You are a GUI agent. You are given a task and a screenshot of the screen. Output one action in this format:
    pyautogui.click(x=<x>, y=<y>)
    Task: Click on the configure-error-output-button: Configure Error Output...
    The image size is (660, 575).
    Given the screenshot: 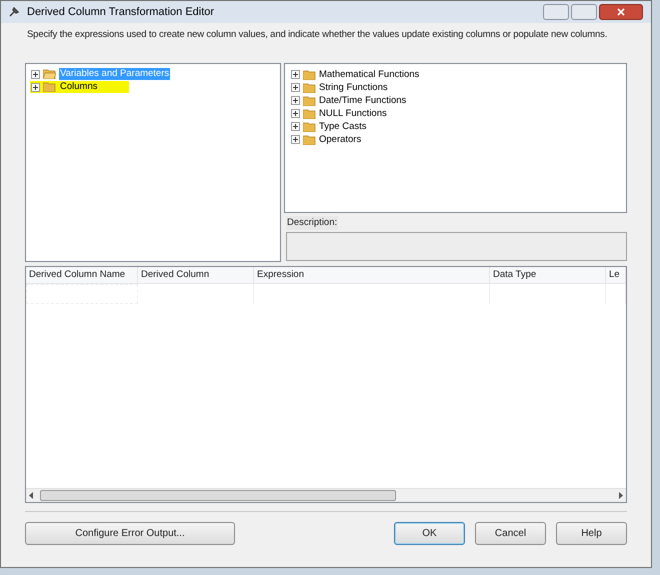 What is the action you would take?
    pyautogui.click(x=130, y=533)
    